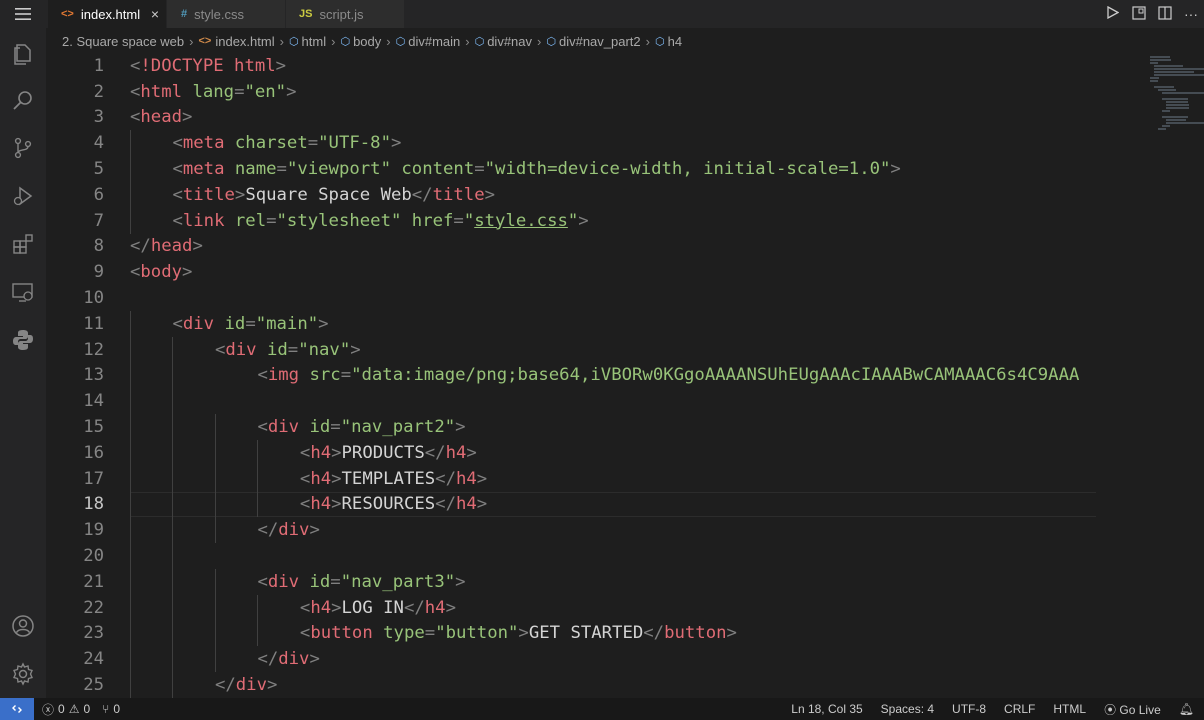 This screenshot has height=720, width=1204. Describe the element at coordinates (466, 478) in the screenshot. I see `code-token: h4` at that location.